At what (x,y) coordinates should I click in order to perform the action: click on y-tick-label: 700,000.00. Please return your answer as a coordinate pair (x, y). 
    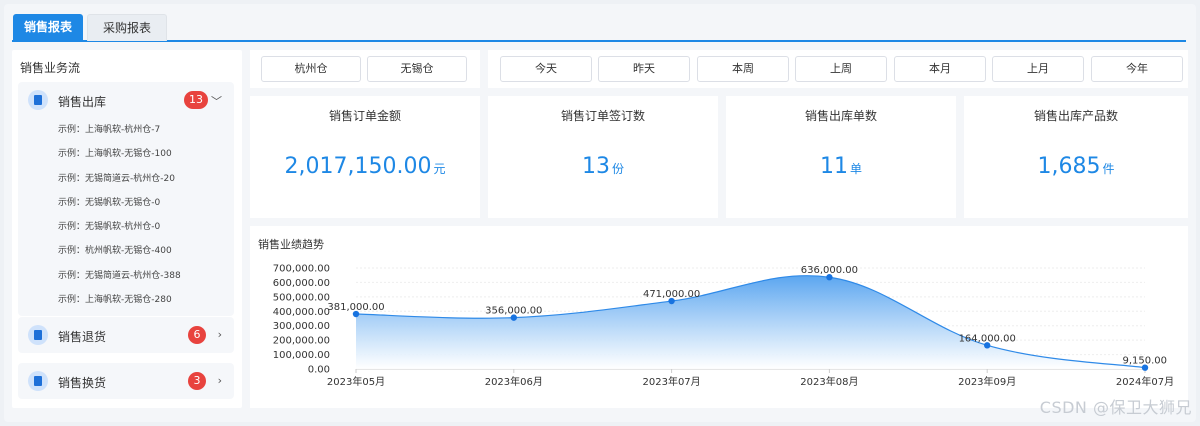
    Looking at the image, I should click on (301, 269).